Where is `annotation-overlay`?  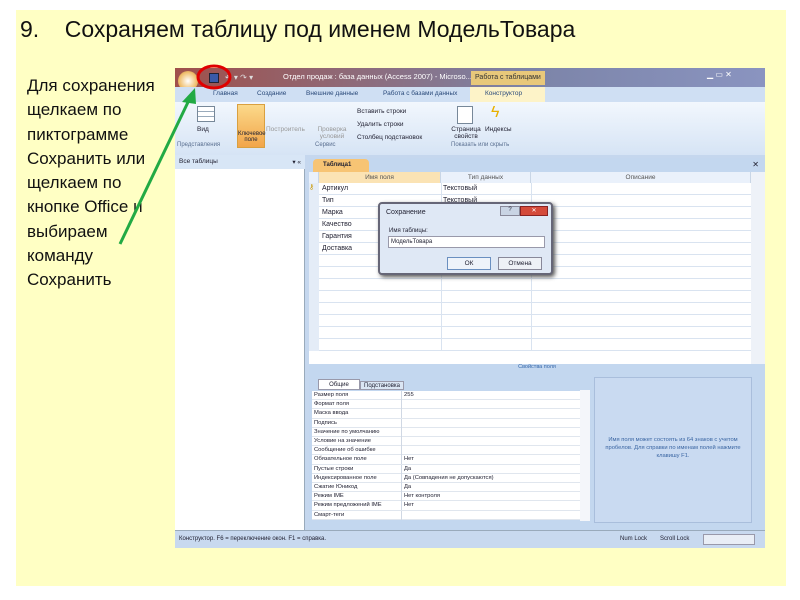 annotation-overlay is located at coordinates (175, 154).